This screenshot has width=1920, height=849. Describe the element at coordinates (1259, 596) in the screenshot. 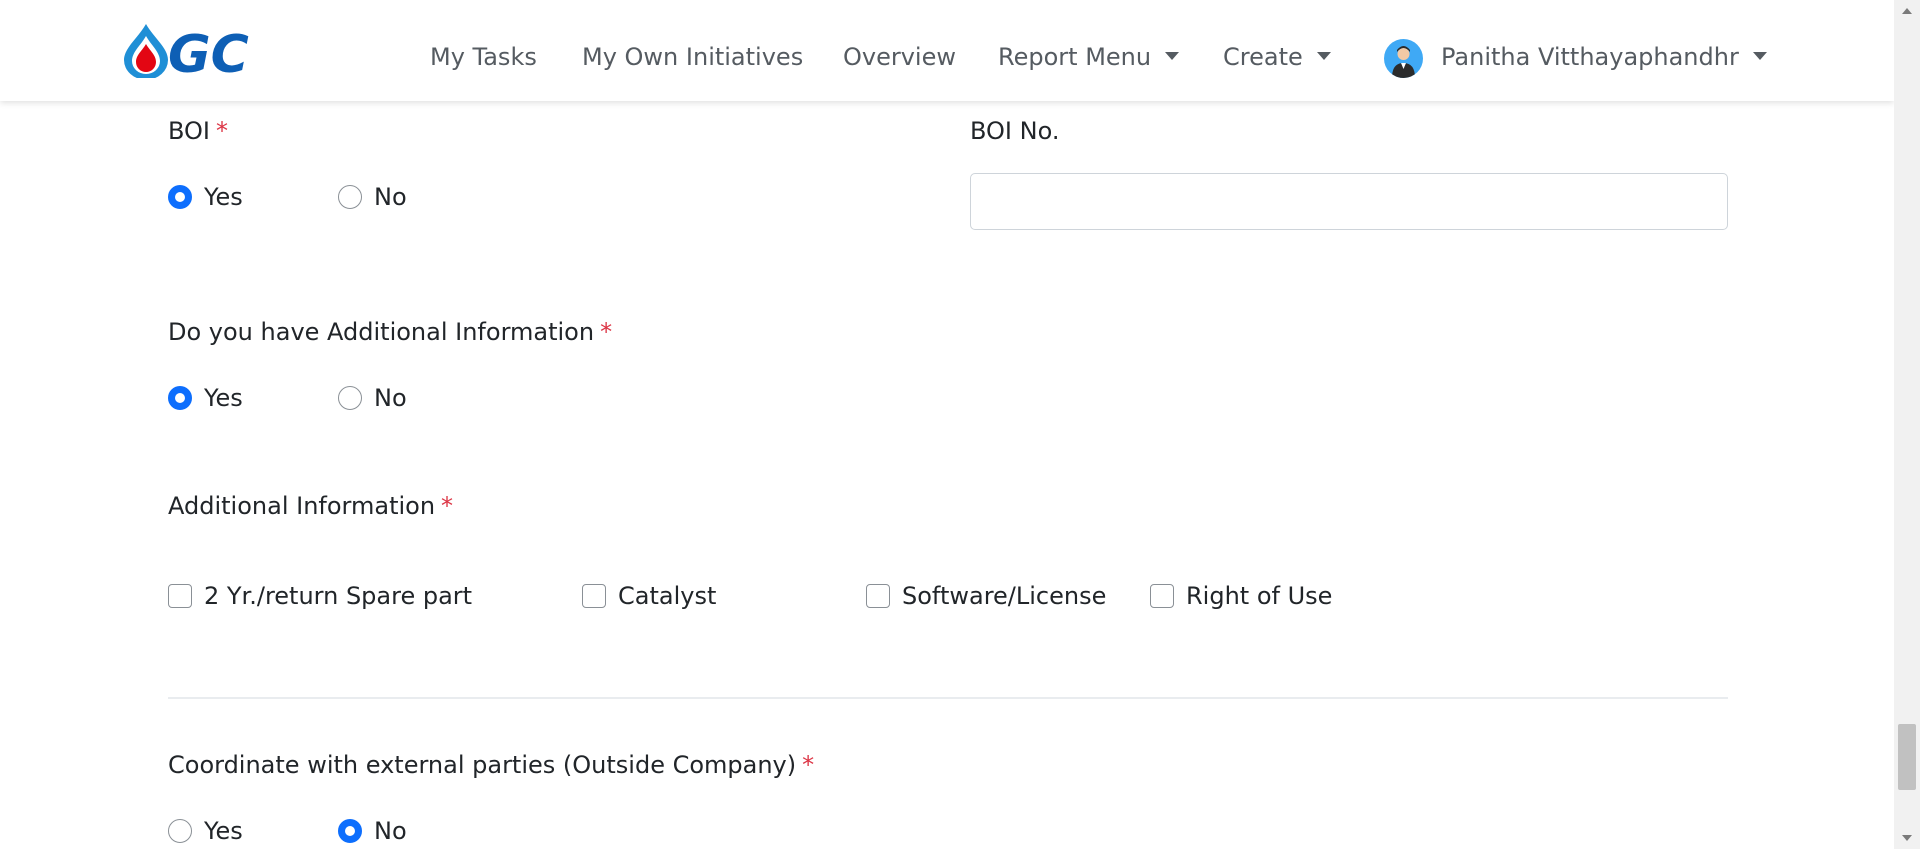

I see `checkbox-label: Right of Use` at that location.